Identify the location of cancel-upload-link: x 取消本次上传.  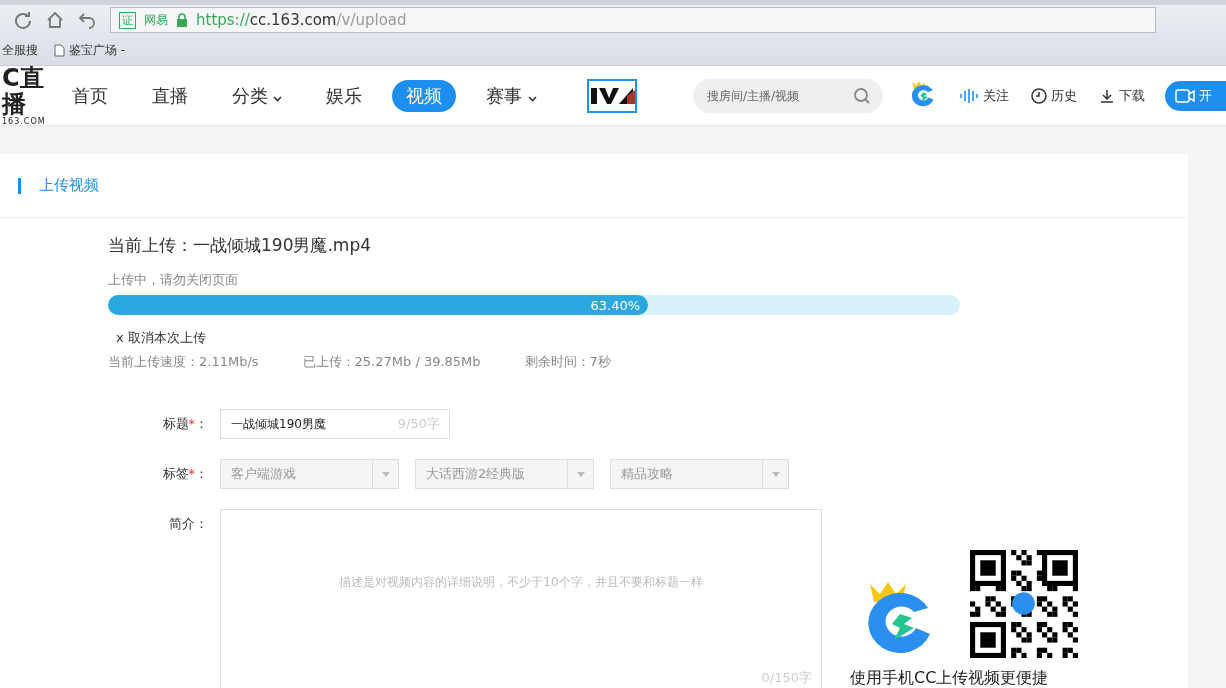
(161, 338).